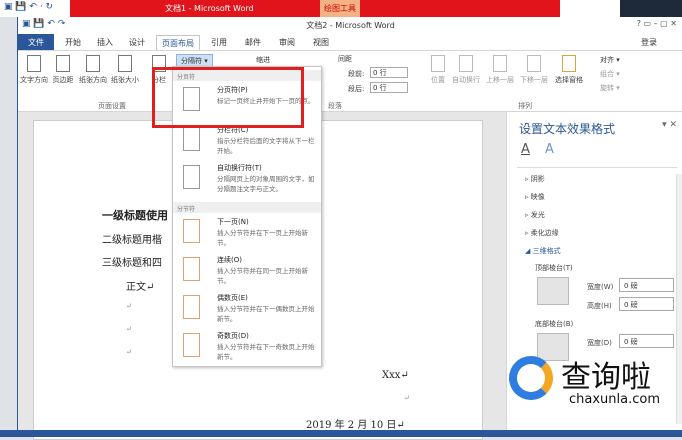  What do you see at coordinates (247, 349) in the screenshot?
I see `menu-item-odd-page: 奇数页(D) 插入分节符并在下一奇数页上开始新节。` at bounding box center [247, 349].